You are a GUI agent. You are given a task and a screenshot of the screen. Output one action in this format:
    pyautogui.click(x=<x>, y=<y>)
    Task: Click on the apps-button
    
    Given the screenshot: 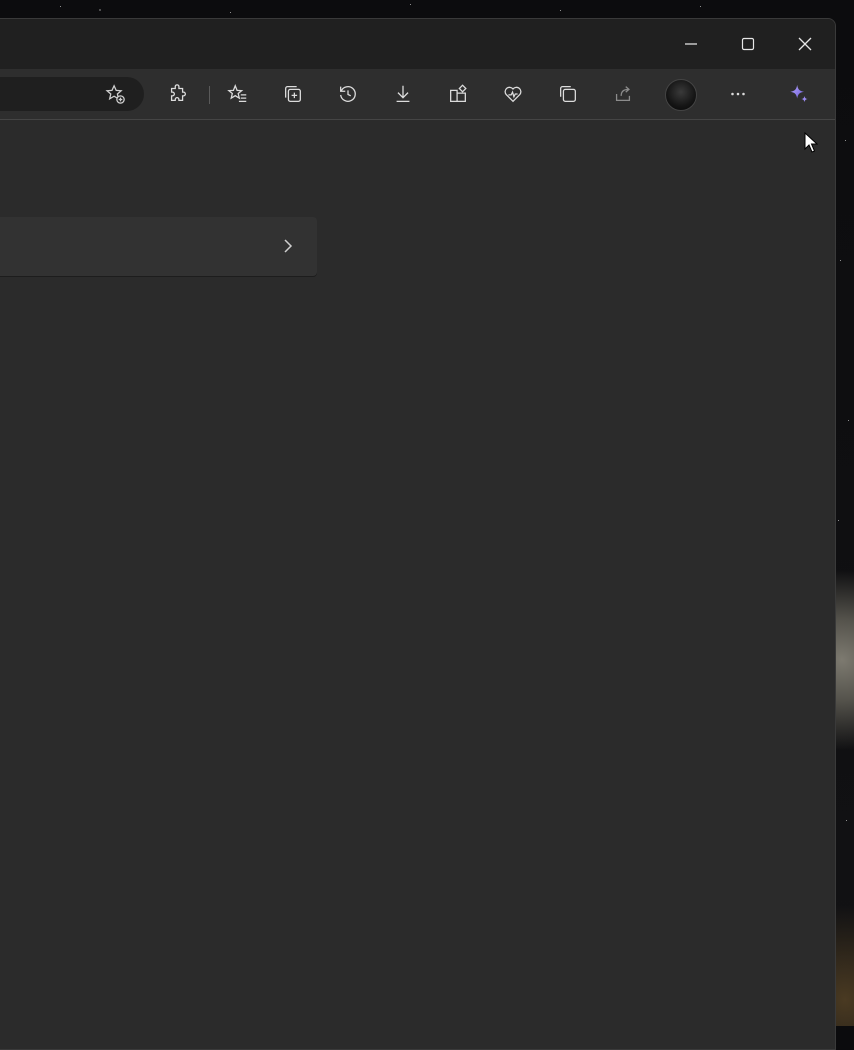 What is the action you would take?
    pyautogui.click(x=458, y=94)
    